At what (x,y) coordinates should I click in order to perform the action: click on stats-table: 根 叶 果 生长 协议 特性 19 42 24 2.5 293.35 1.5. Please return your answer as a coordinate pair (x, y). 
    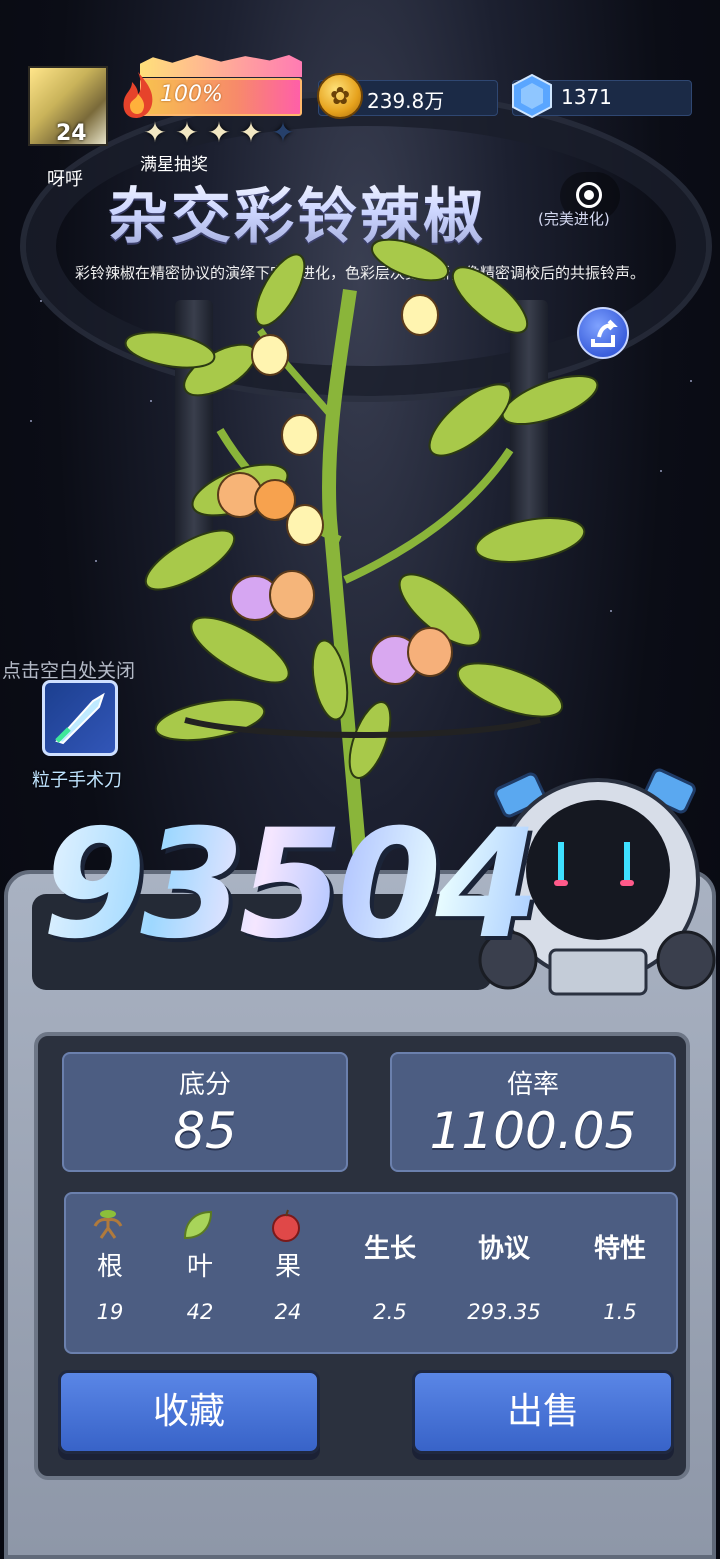
    Looking at the image, I should click on (371, 1273).